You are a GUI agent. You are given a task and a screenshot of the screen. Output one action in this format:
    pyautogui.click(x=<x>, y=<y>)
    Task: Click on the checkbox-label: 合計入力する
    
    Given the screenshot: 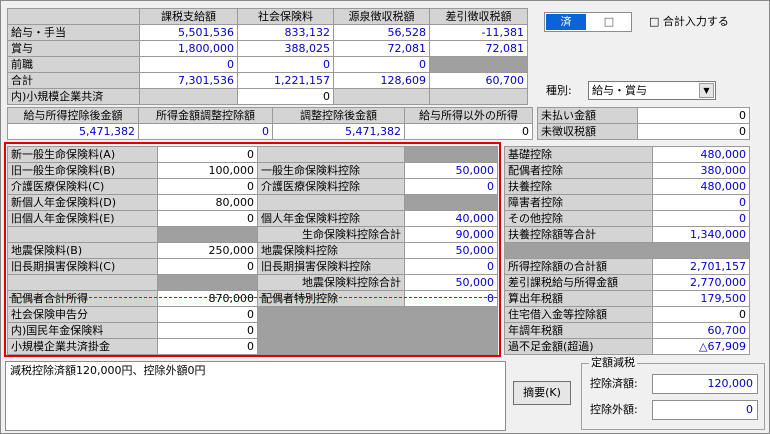 What is the action you would take?
    pyautogui.click(x=695, y=21)
    